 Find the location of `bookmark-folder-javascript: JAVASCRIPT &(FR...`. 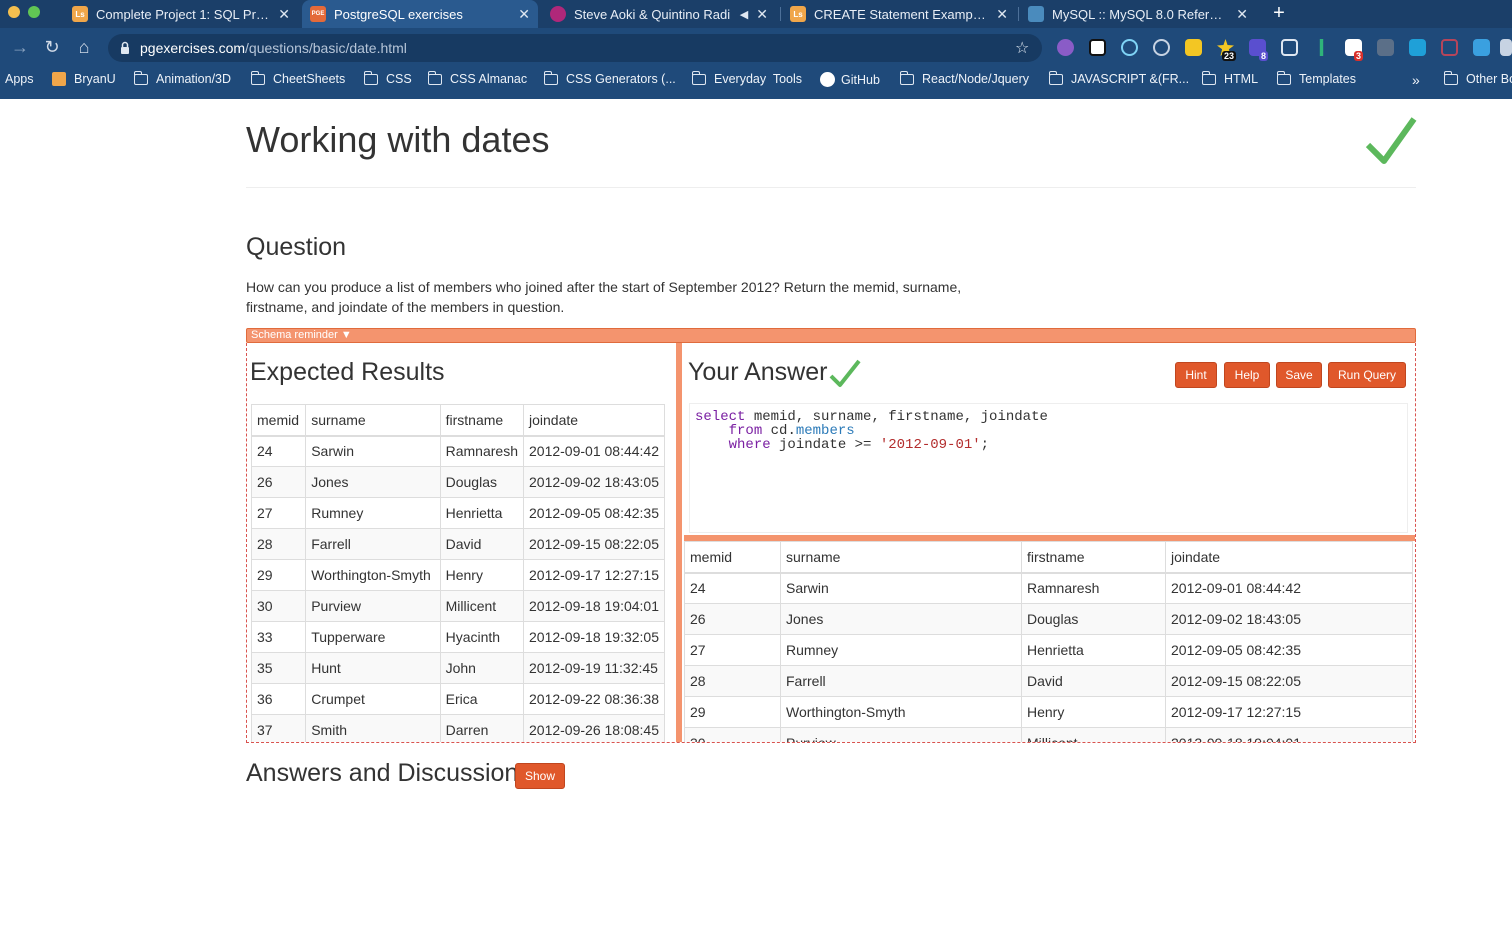

bookmark-folder-javascript: JAVASCRIPT &(FR... is located at coordinates (1118, 78).